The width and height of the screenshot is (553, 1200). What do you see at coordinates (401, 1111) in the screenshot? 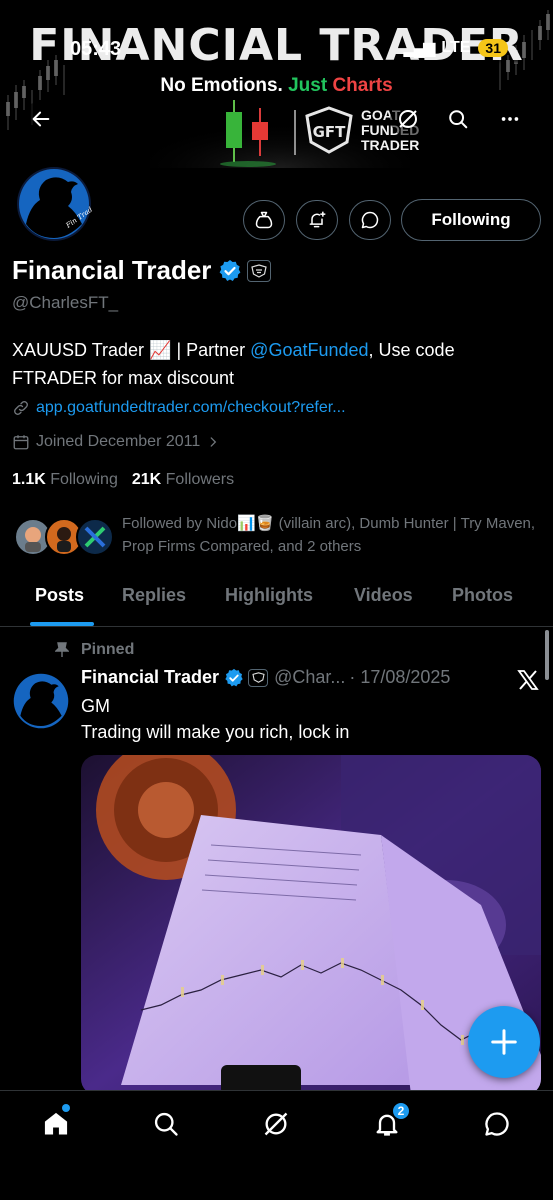
I see `notifications-badge: 2` at bounding box center [401, 1111].